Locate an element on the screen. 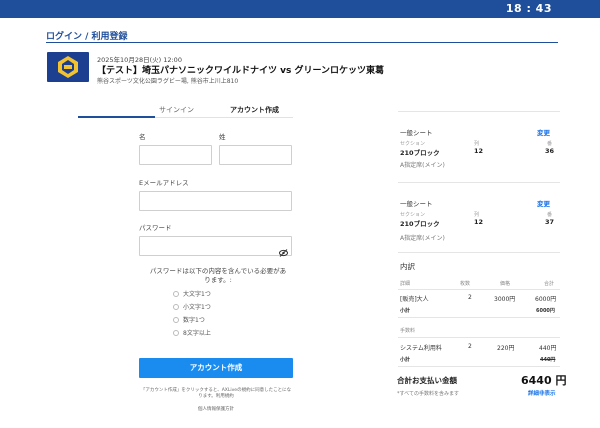 The image size is (600, 428). privacy-link: 個人情報保護方針 is located at coordinates (216, 409).